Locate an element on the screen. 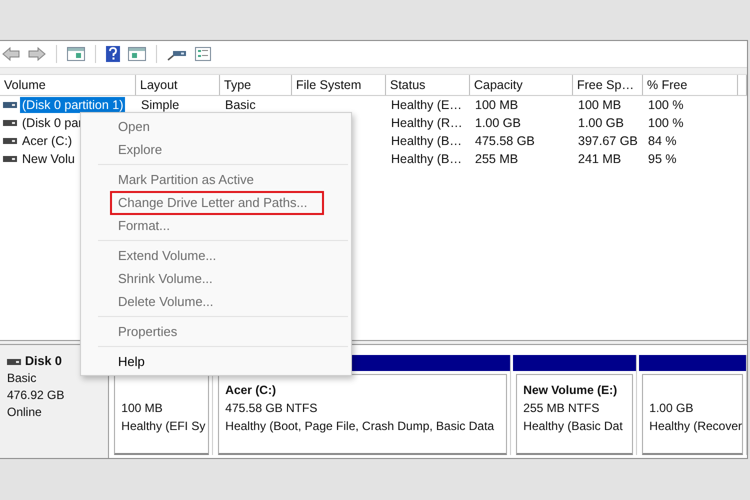 This screenshot has height=500, width=750. volume-name: Acer (C:) is located at coordinates (47, 141).